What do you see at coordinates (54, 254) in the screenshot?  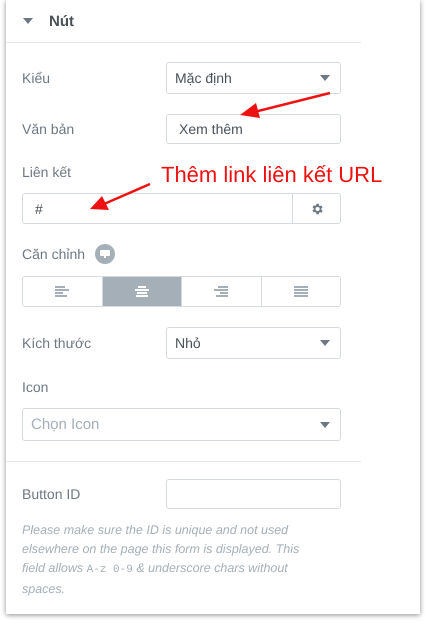 I see `field-label: Căn chỉnh` at bounding box center [54, 254].